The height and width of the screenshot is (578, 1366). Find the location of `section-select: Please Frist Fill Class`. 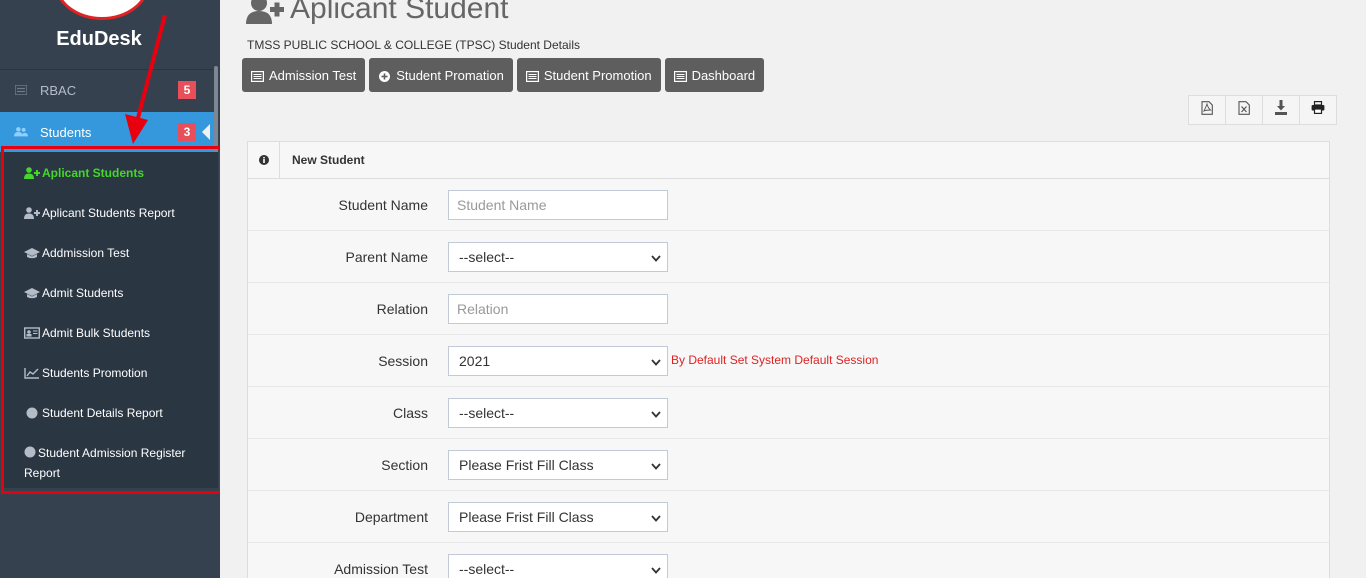

section-select: Please Frist Fill Class is located at coordinates (558, 465).